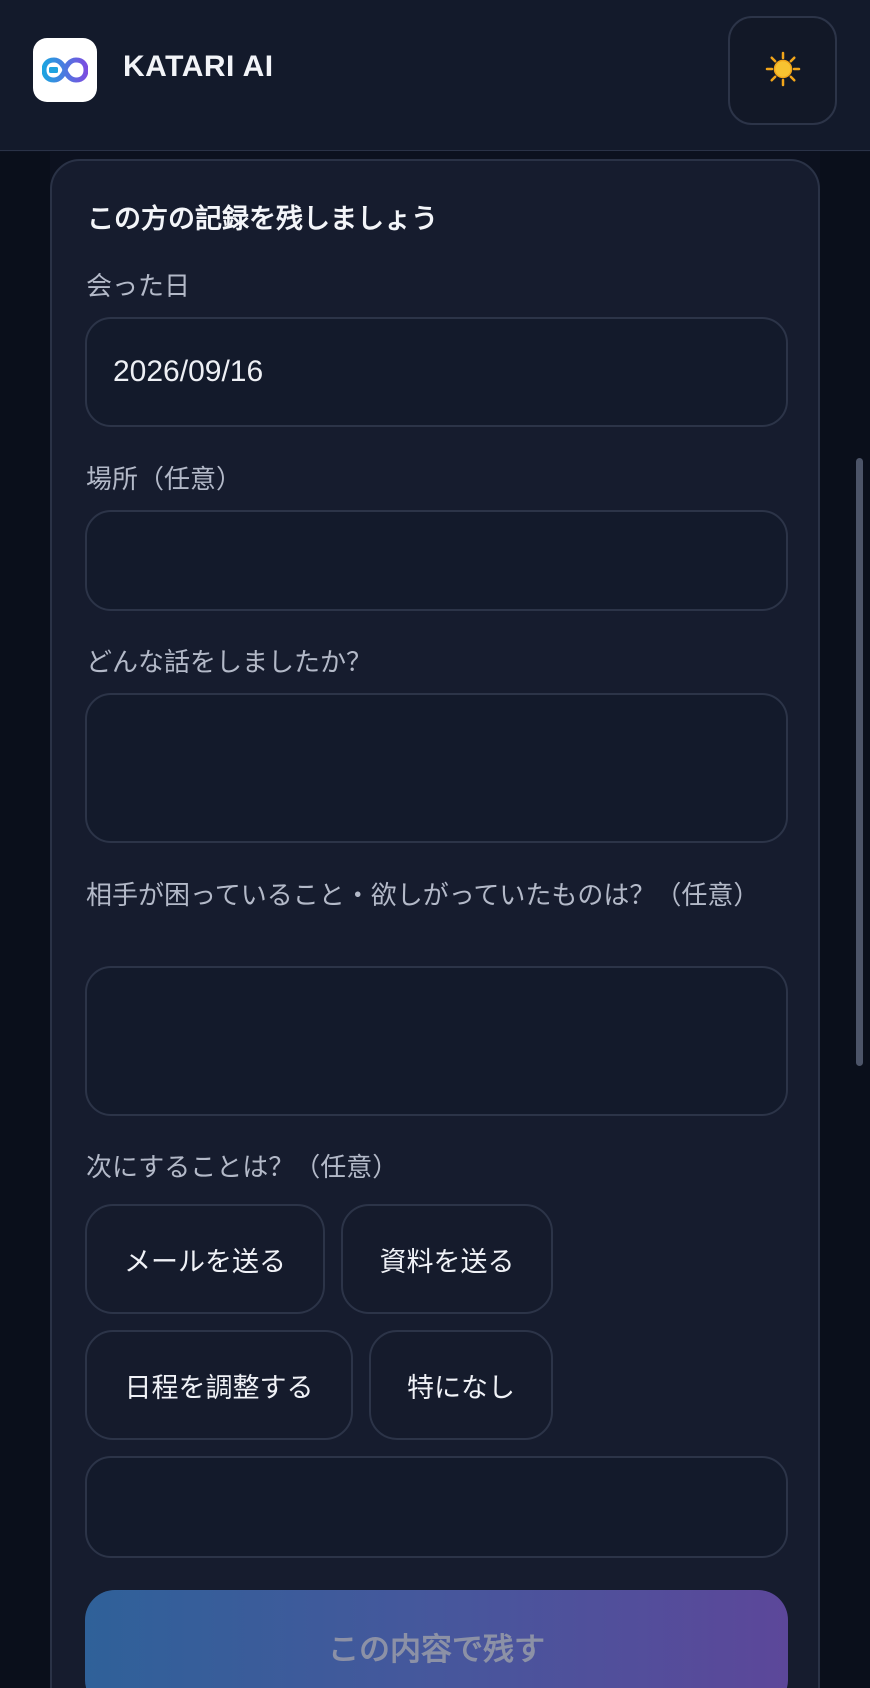 The image size is (870, 1688). What do you see at coordinates (436, 1507) in the screenshot?
I see `next-action-custom-input` at bounding box center [436, 1507].